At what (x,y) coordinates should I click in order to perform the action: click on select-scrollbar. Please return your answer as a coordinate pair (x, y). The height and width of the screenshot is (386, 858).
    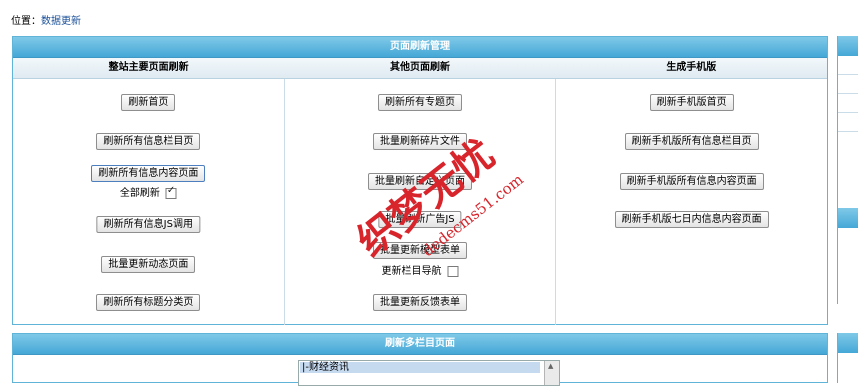
    Looking at the image, I should click on (551, 373).